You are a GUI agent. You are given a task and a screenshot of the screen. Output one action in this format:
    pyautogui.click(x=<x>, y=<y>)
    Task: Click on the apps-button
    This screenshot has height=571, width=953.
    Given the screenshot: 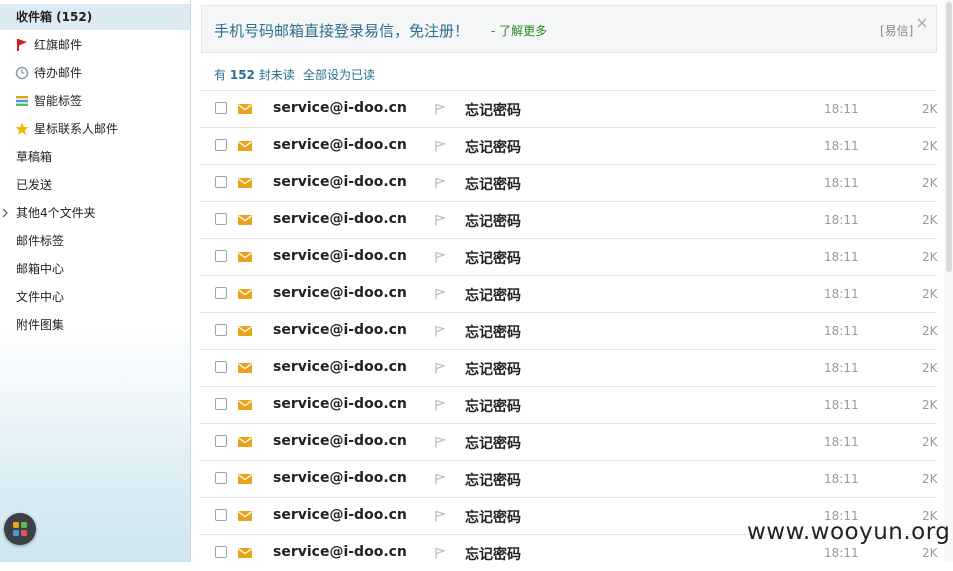 What is the action you would take?
    pyautogui.click(x=20, y=529)
    